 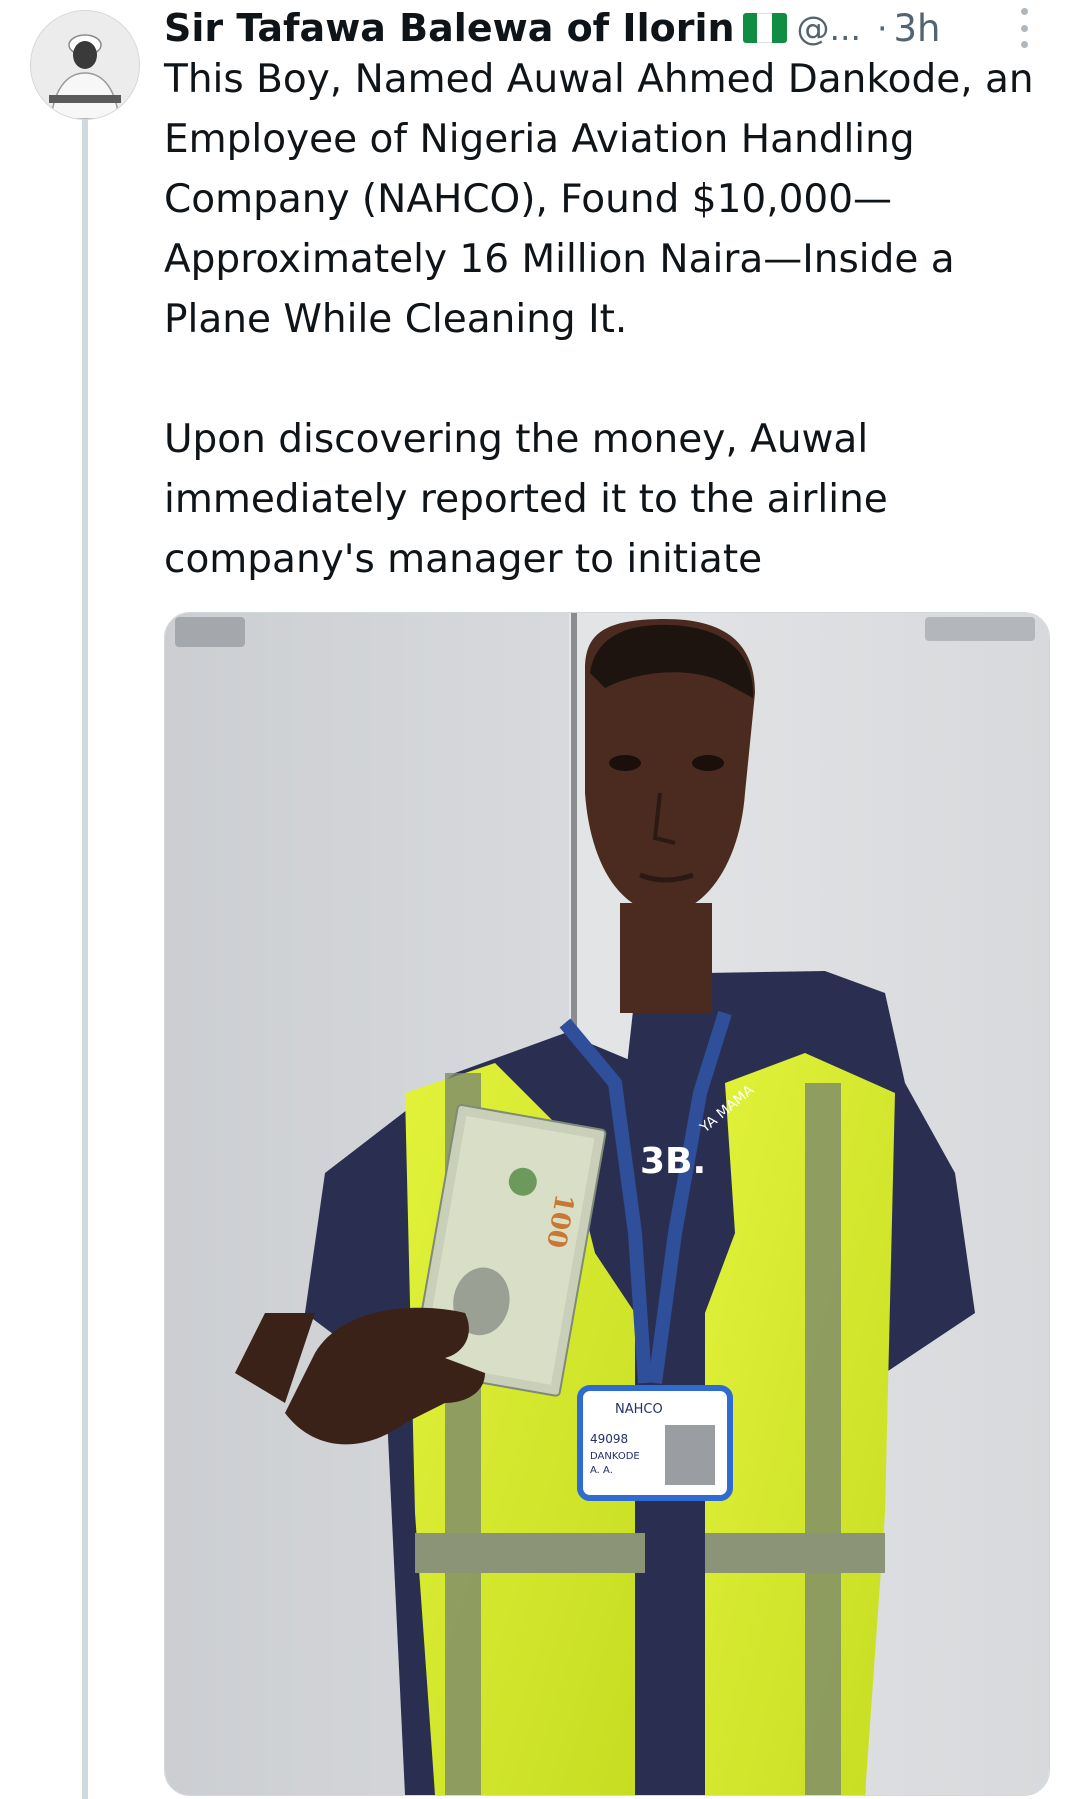 What do you see at coordinates (1024, 28) in the screenshot?
I see `more-options-icon` at bounding box center [1024, 28].